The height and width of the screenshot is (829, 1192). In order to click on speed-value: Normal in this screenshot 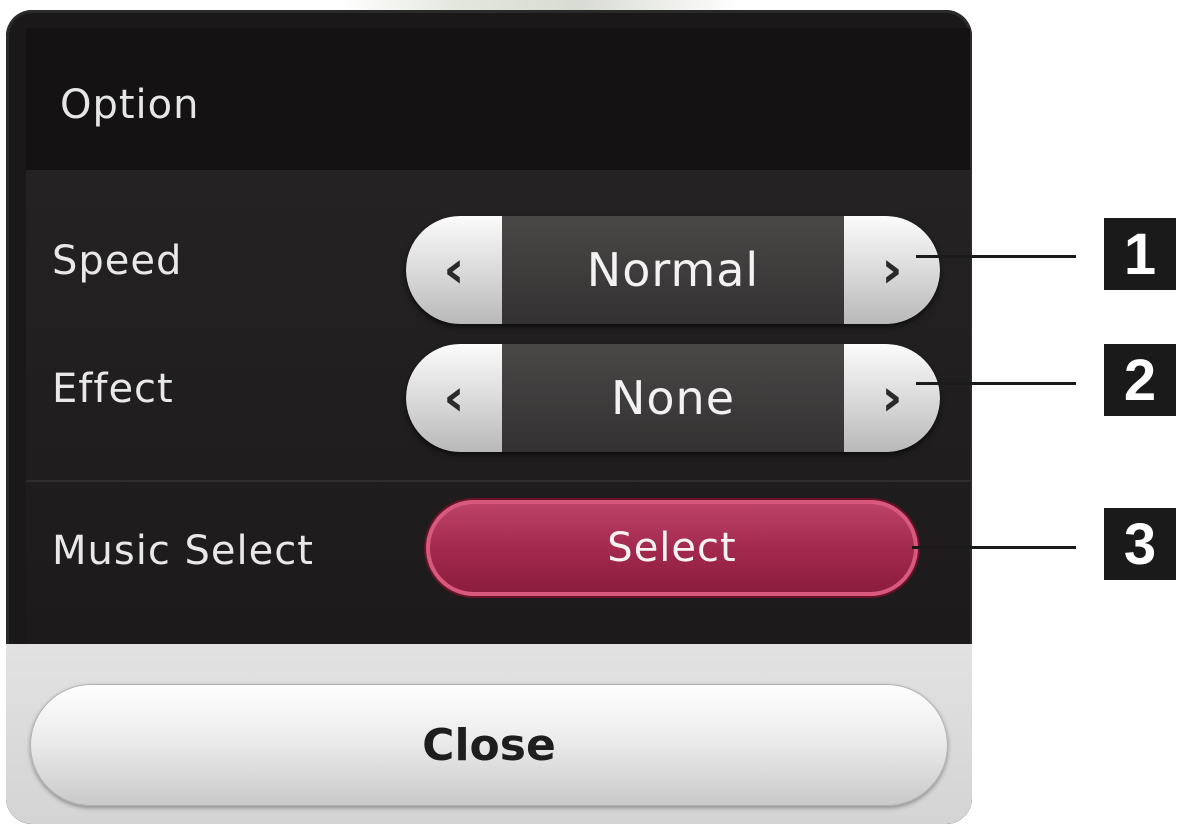, I will do `click(673, 270)`.